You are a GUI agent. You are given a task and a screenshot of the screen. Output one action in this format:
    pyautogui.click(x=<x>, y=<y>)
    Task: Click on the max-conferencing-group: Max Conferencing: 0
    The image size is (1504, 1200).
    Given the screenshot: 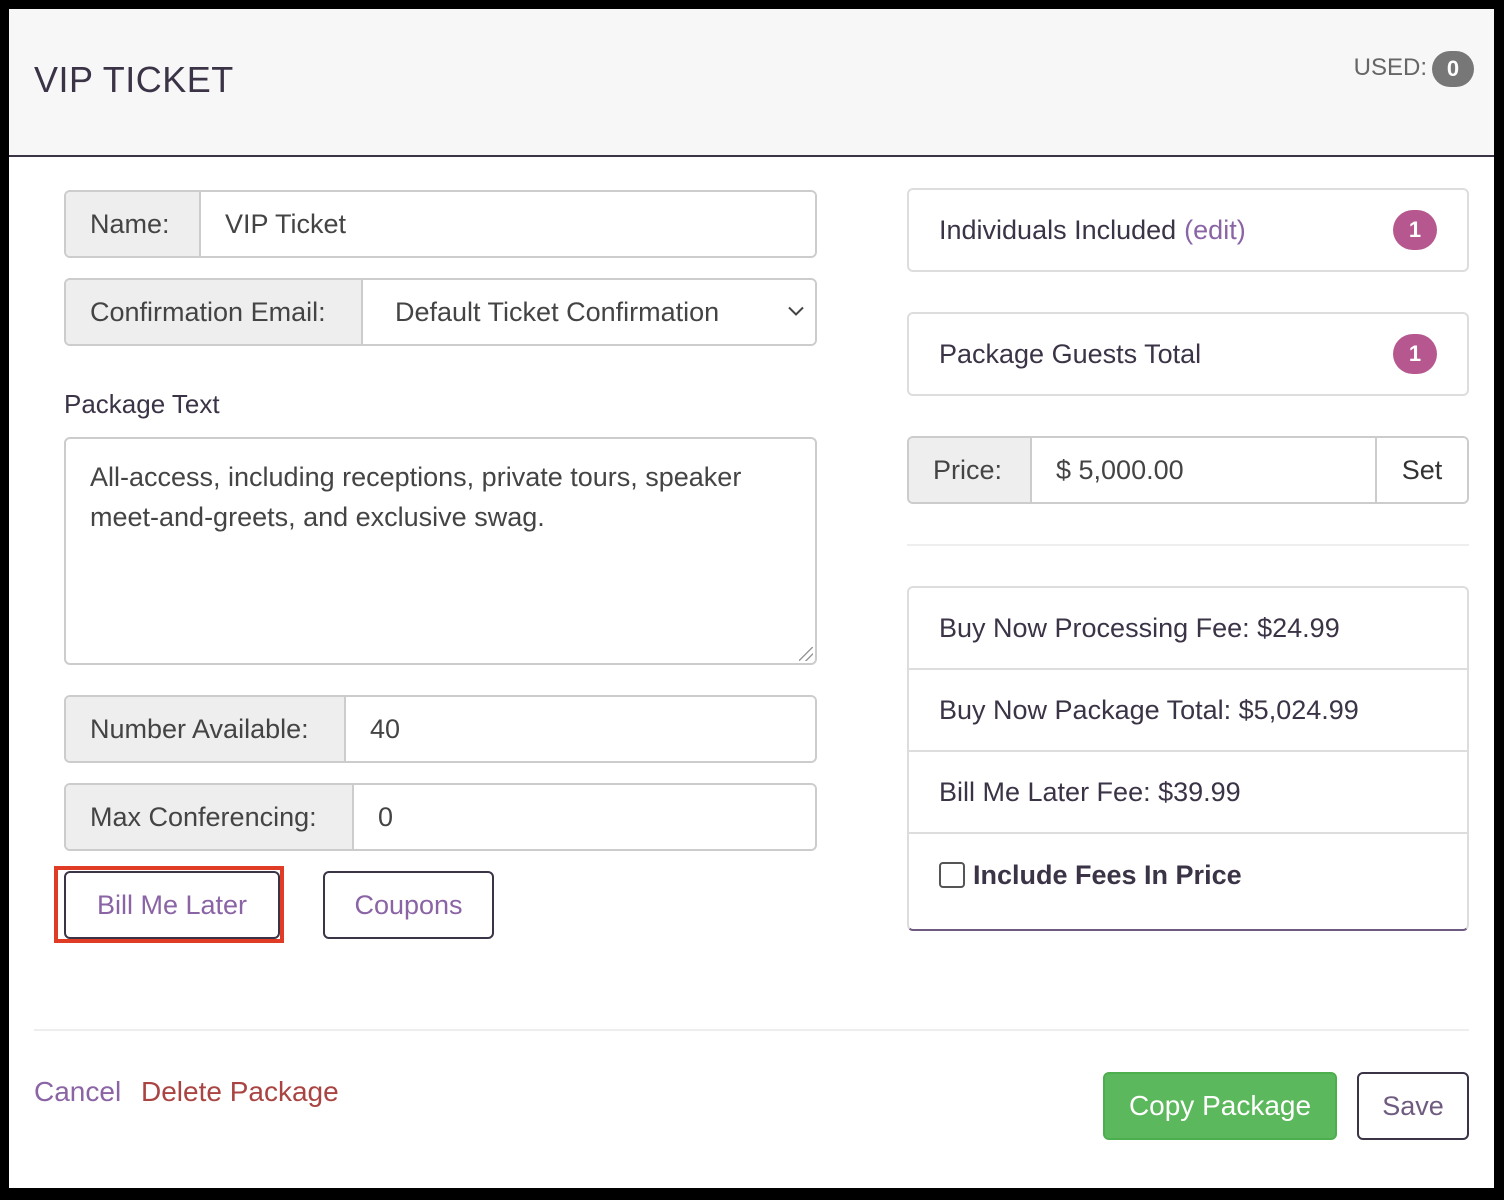 What is the action you would take?
    pyautogui.click(x=440, y=817)
    